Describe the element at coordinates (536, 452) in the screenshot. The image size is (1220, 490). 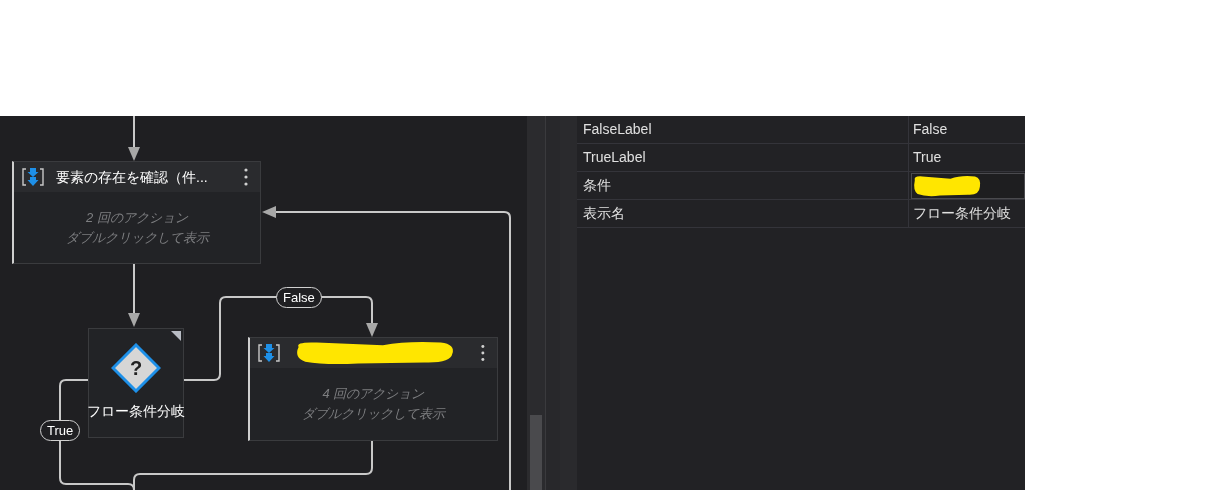
I see `scrollbar-thumb` at that location.